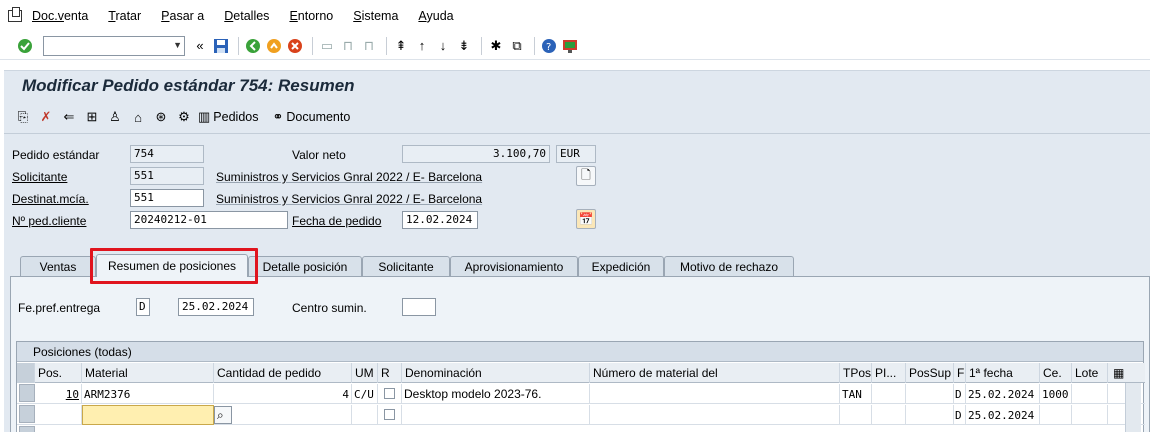  I want to click on col-denominacion: Denominación, so click(496, 373).